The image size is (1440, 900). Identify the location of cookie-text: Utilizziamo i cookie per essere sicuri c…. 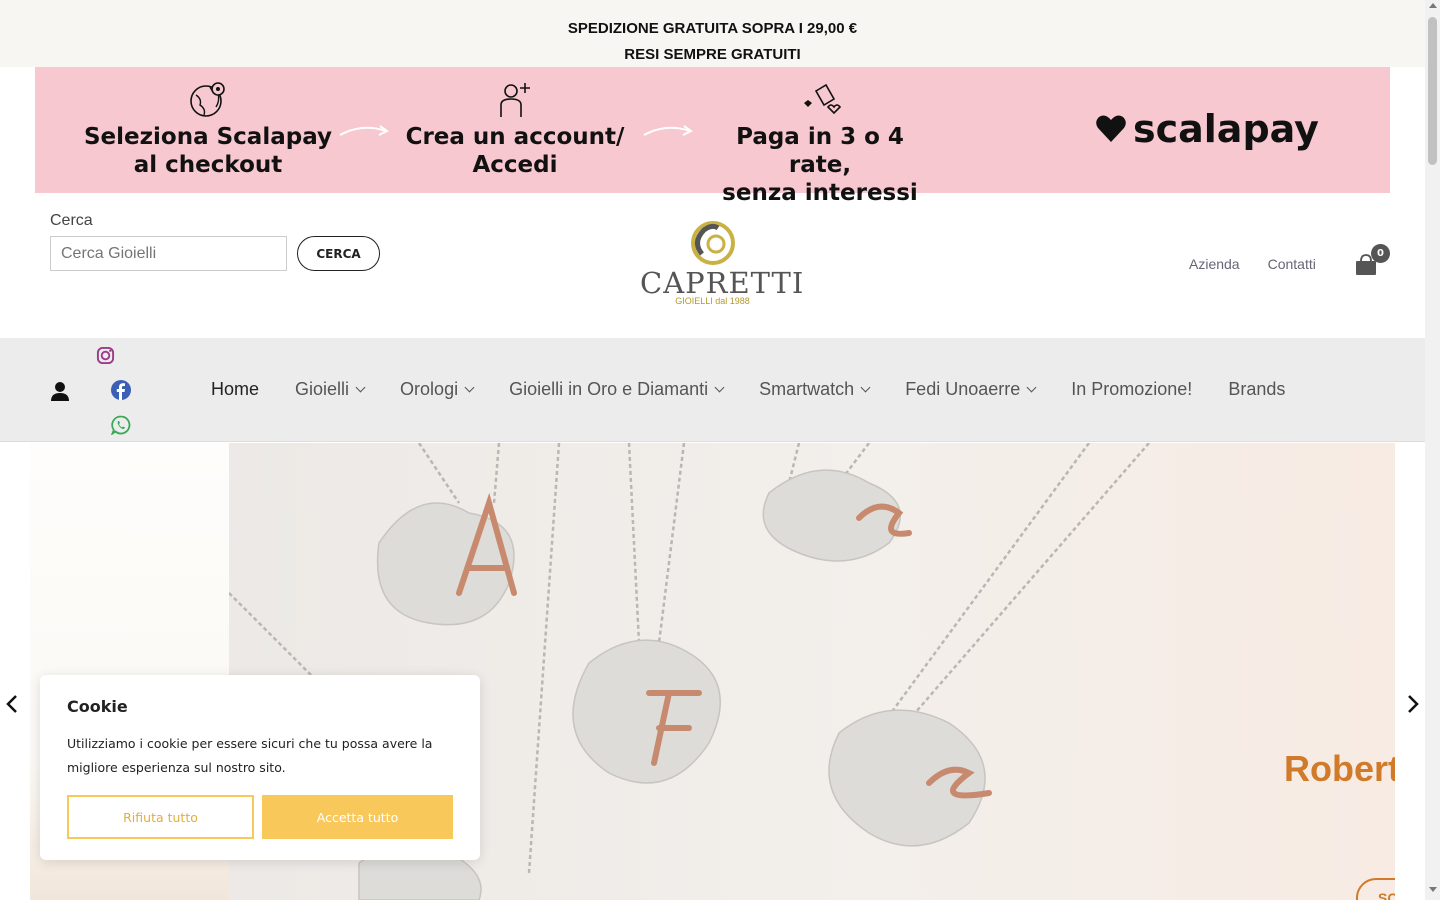
(250, 755).